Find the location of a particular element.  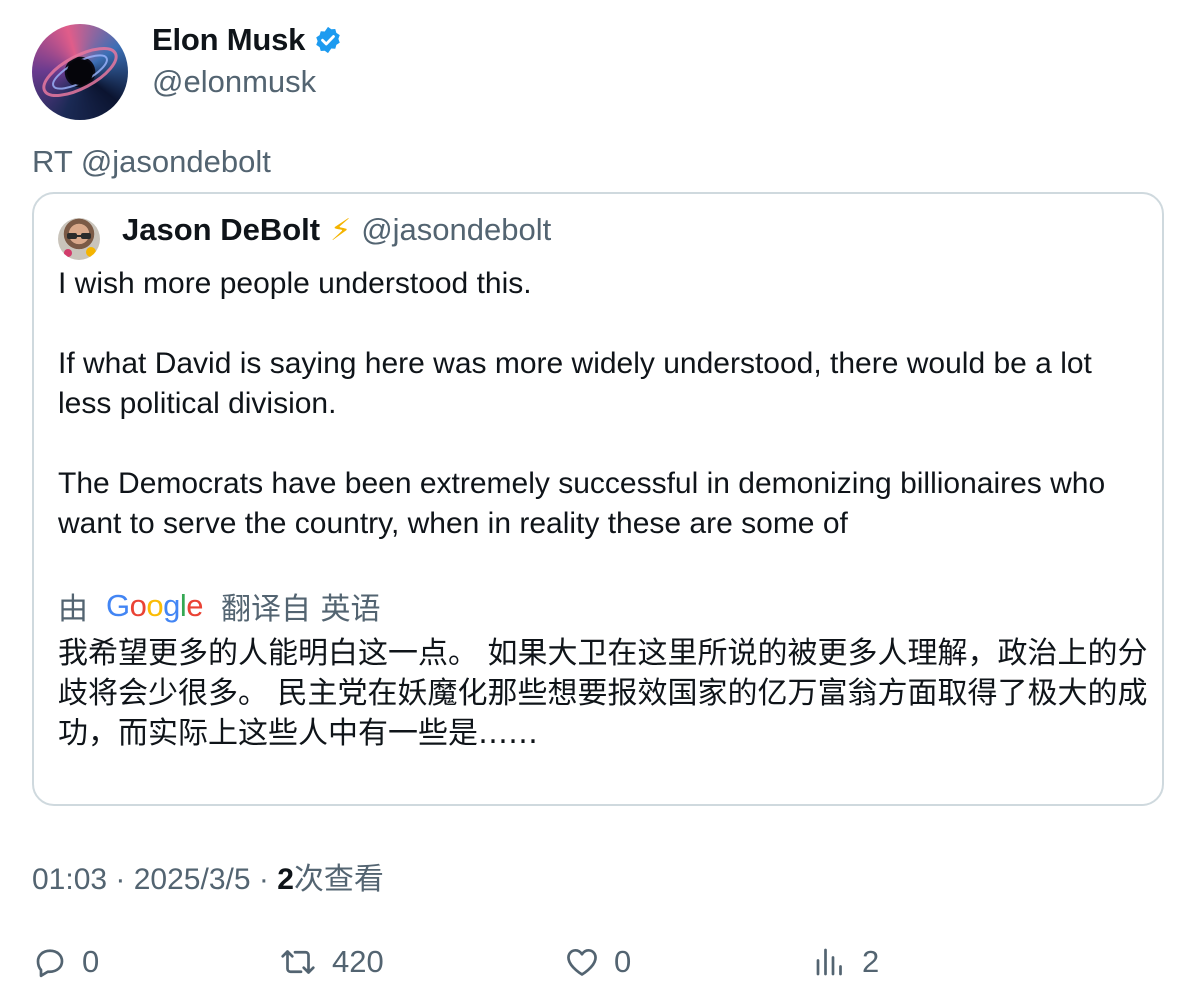

quoted-author-avatar is located at coordinates (79, 239).